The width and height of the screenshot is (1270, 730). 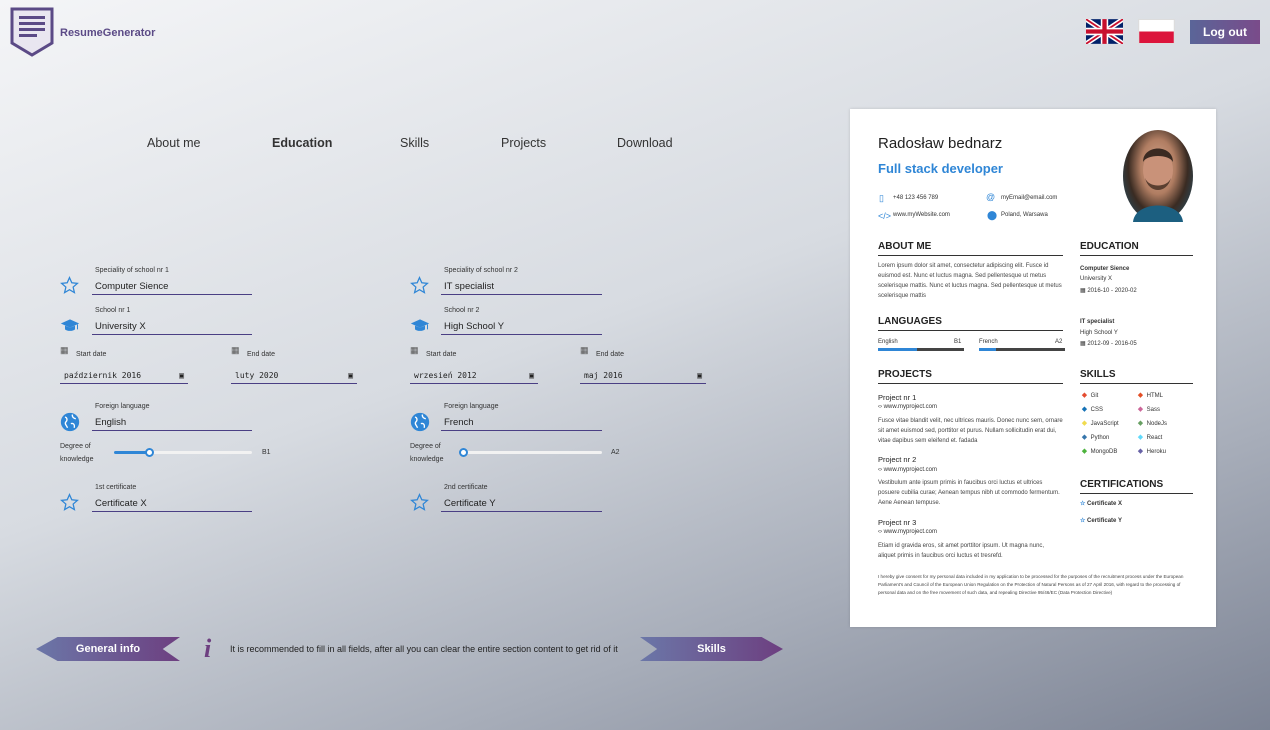 I want to click on skill-name: JavaScript, so click(x=1104, y=424).